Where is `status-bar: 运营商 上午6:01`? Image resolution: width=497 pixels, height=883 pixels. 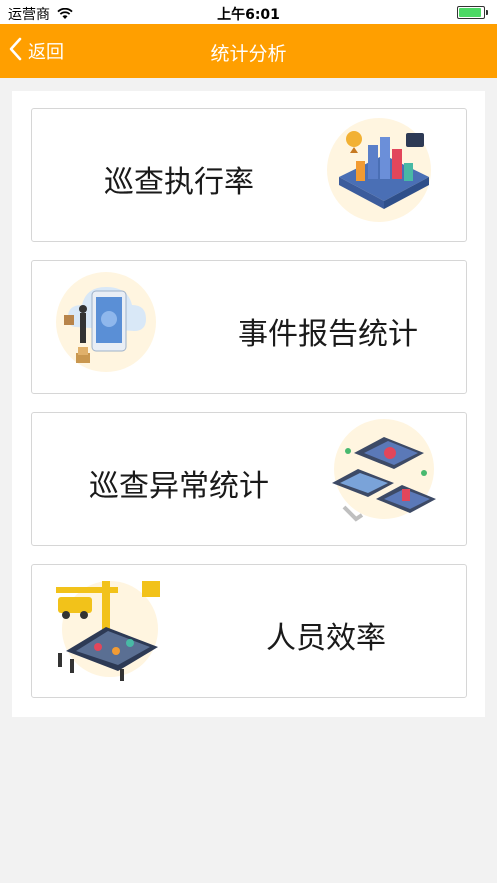
status-bar: 运营商 上午6:01 is located at coordinates (248, 12).